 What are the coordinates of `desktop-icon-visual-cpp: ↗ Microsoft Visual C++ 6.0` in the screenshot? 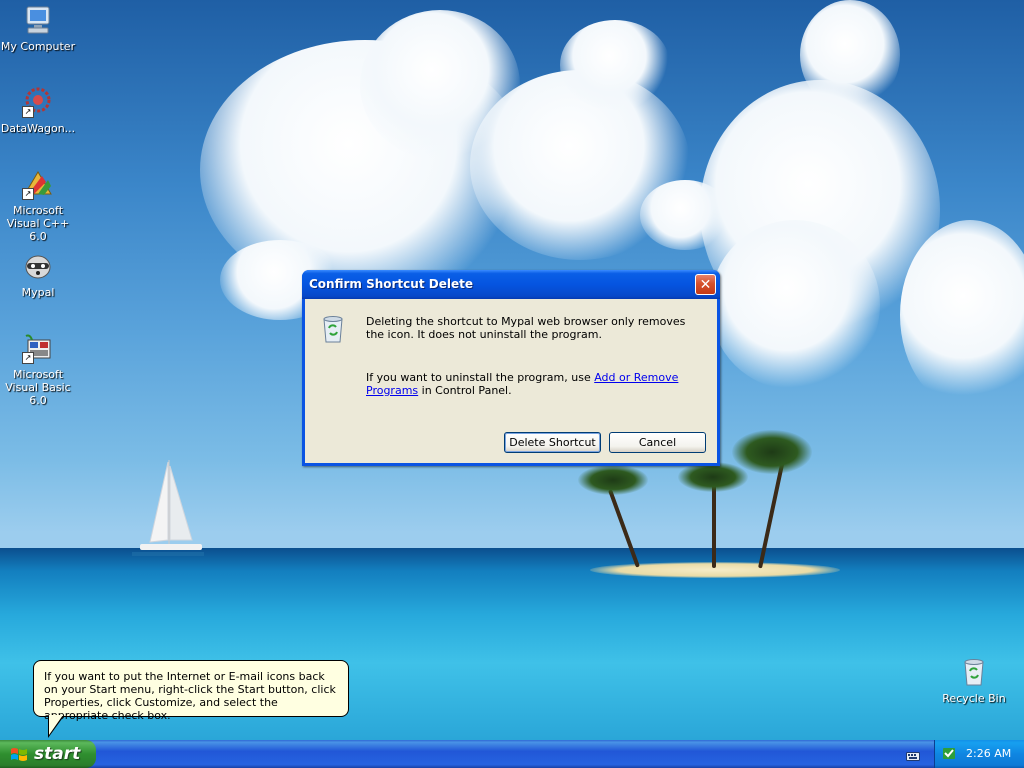 It's located at (39, 205).